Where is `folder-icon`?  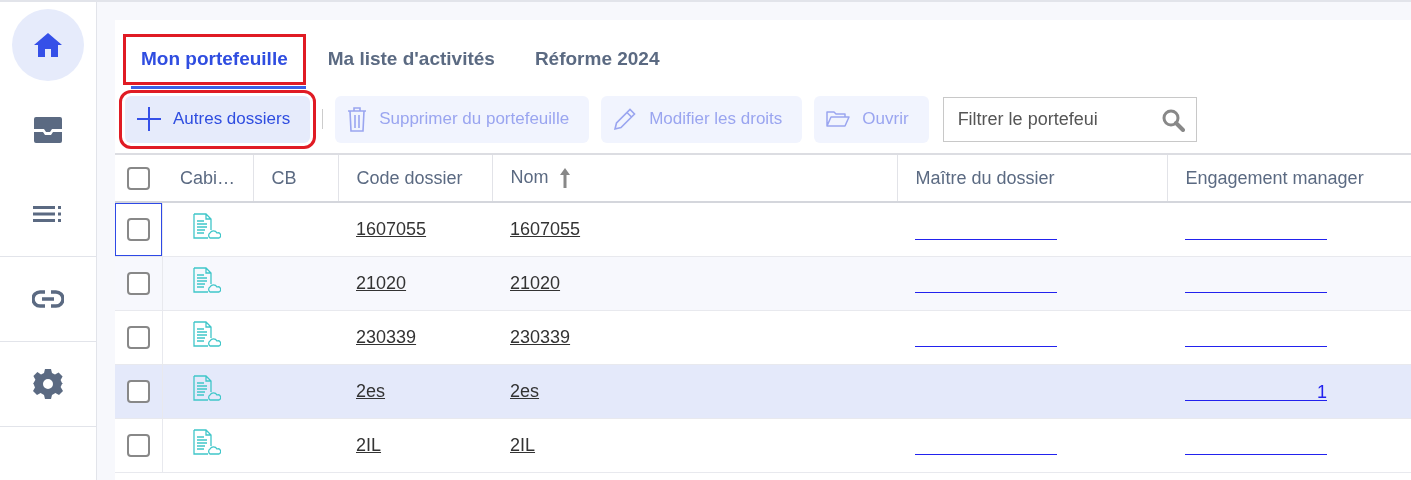 folder-icon is located at coordinates (838, 119).